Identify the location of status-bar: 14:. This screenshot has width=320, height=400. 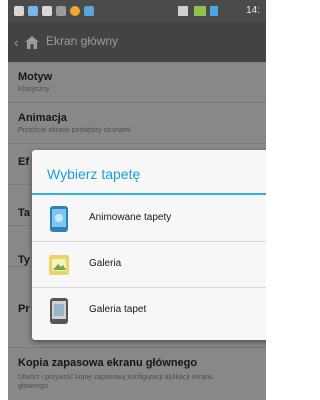
(137, 11).